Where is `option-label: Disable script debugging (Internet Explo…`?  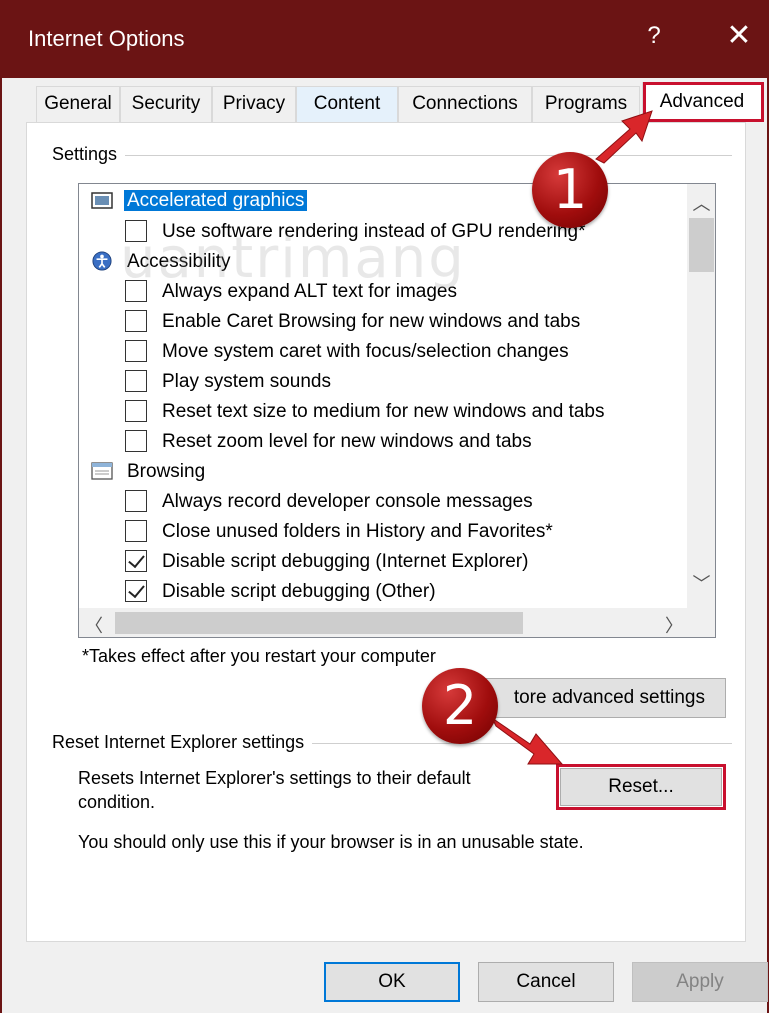
option-label: Disable script debugging (Internet Explo… is located at coordinates (345, 561).